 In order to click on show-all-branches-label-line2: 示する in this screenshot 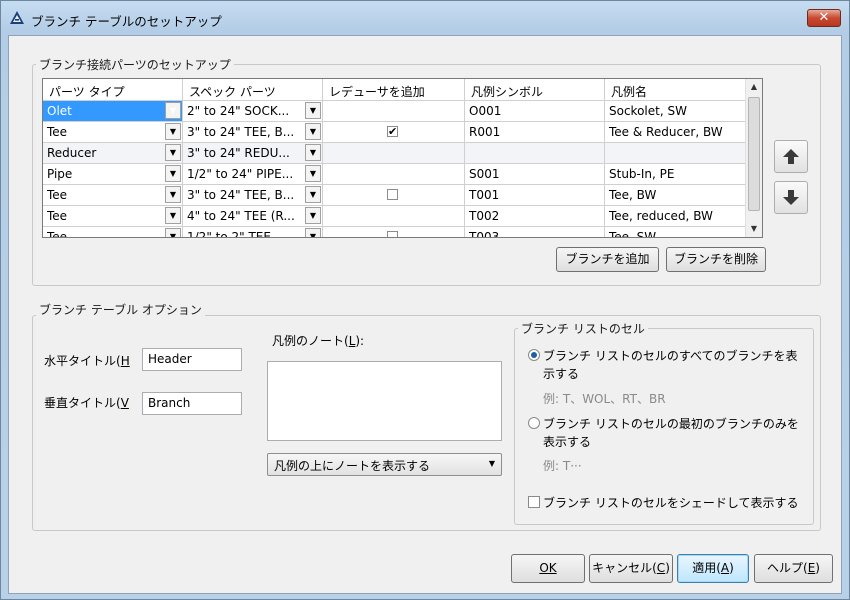, I will do `click(561, 373)`.